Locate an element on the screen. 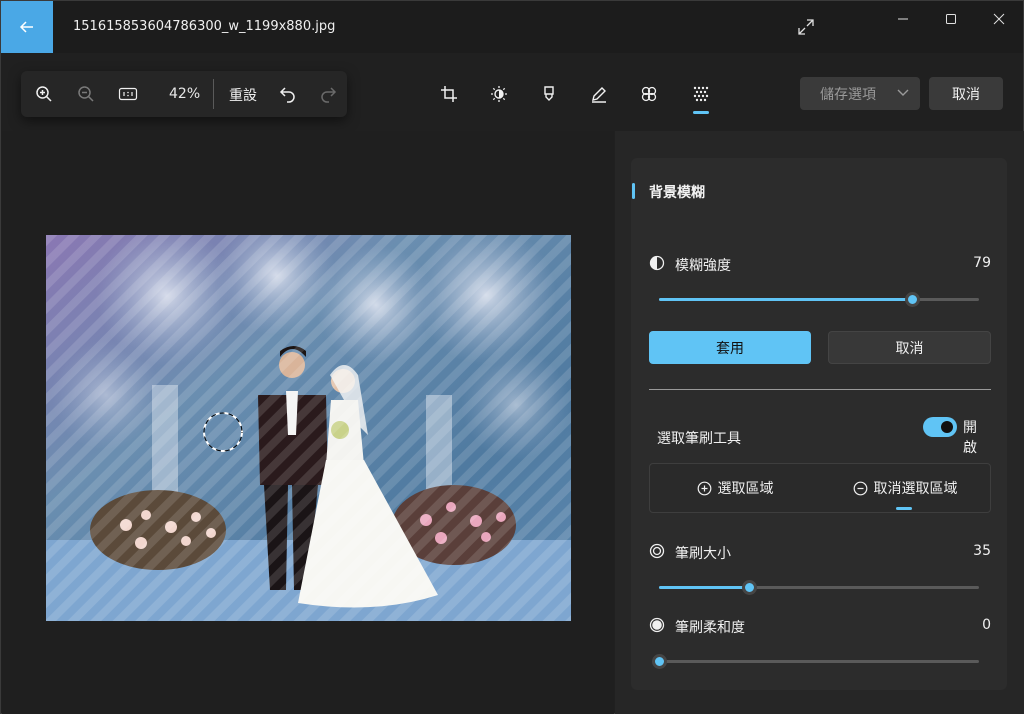 The image size is (1024, 714). pen-icon is located at coordinates (599, 95).